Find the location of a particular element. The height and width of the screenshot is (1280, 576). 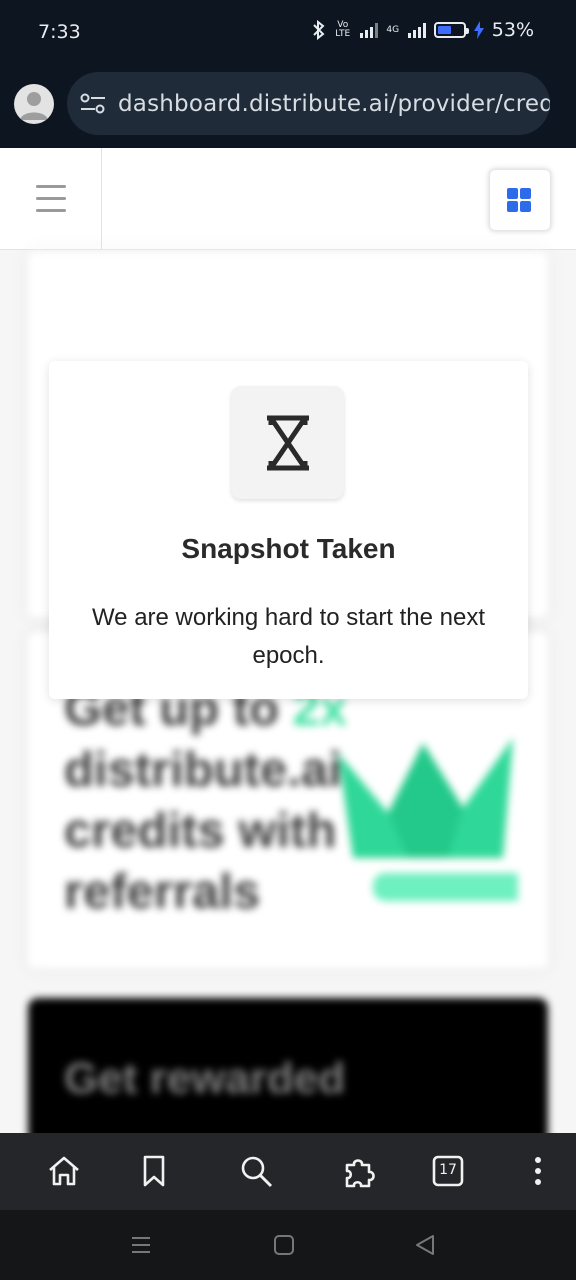

hamburger-menu-button is located at coordinates (51, 198).